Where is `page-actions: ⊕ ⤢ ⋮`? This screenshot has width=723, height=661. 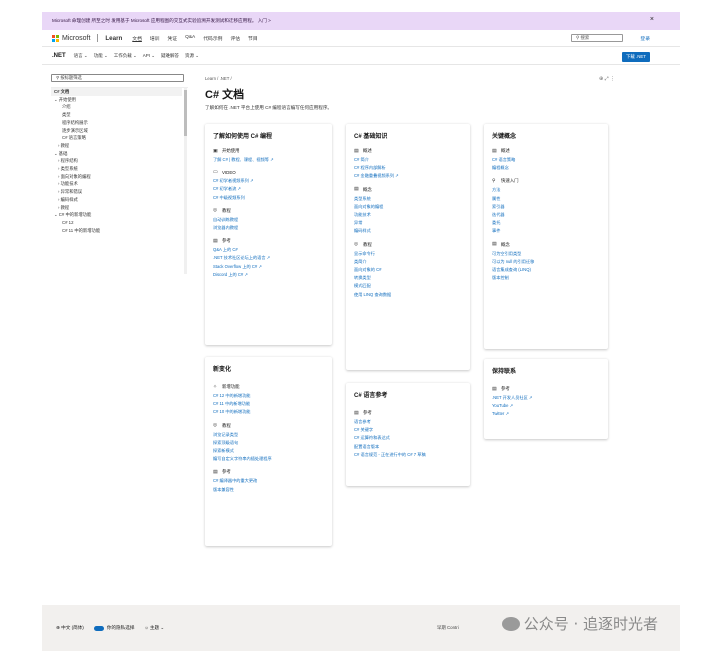
page-actions: ⊕ ⤢ ⋮ is located at coordinates (607, 79).